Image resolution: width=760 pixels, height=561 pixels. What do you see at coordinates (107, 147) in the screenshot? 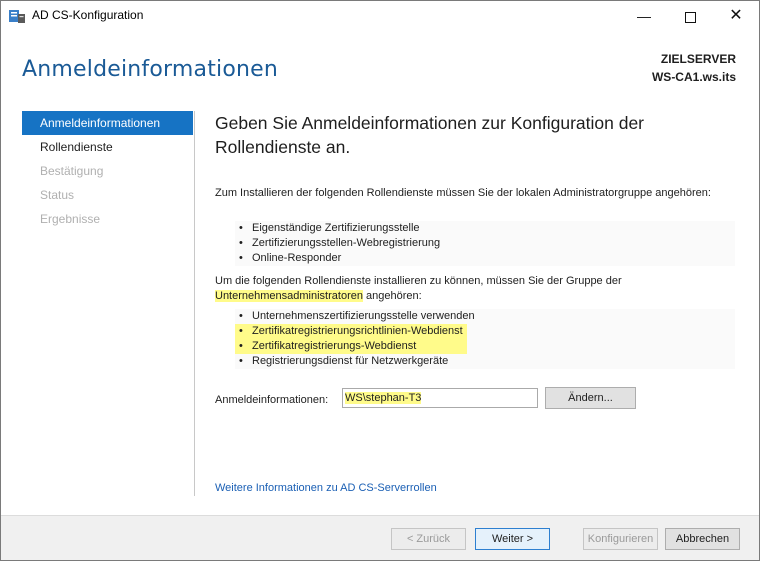
I see `nav-item-rollendienste: Rollendienste` at bounding box center [107, 147].